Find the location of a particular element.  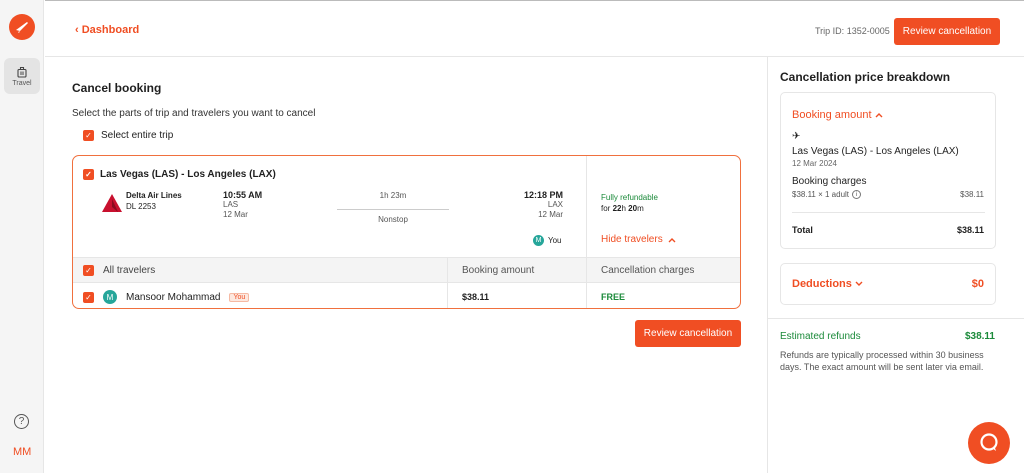

trip-id-label: Trip ID: is located at coordinates (830, 31).